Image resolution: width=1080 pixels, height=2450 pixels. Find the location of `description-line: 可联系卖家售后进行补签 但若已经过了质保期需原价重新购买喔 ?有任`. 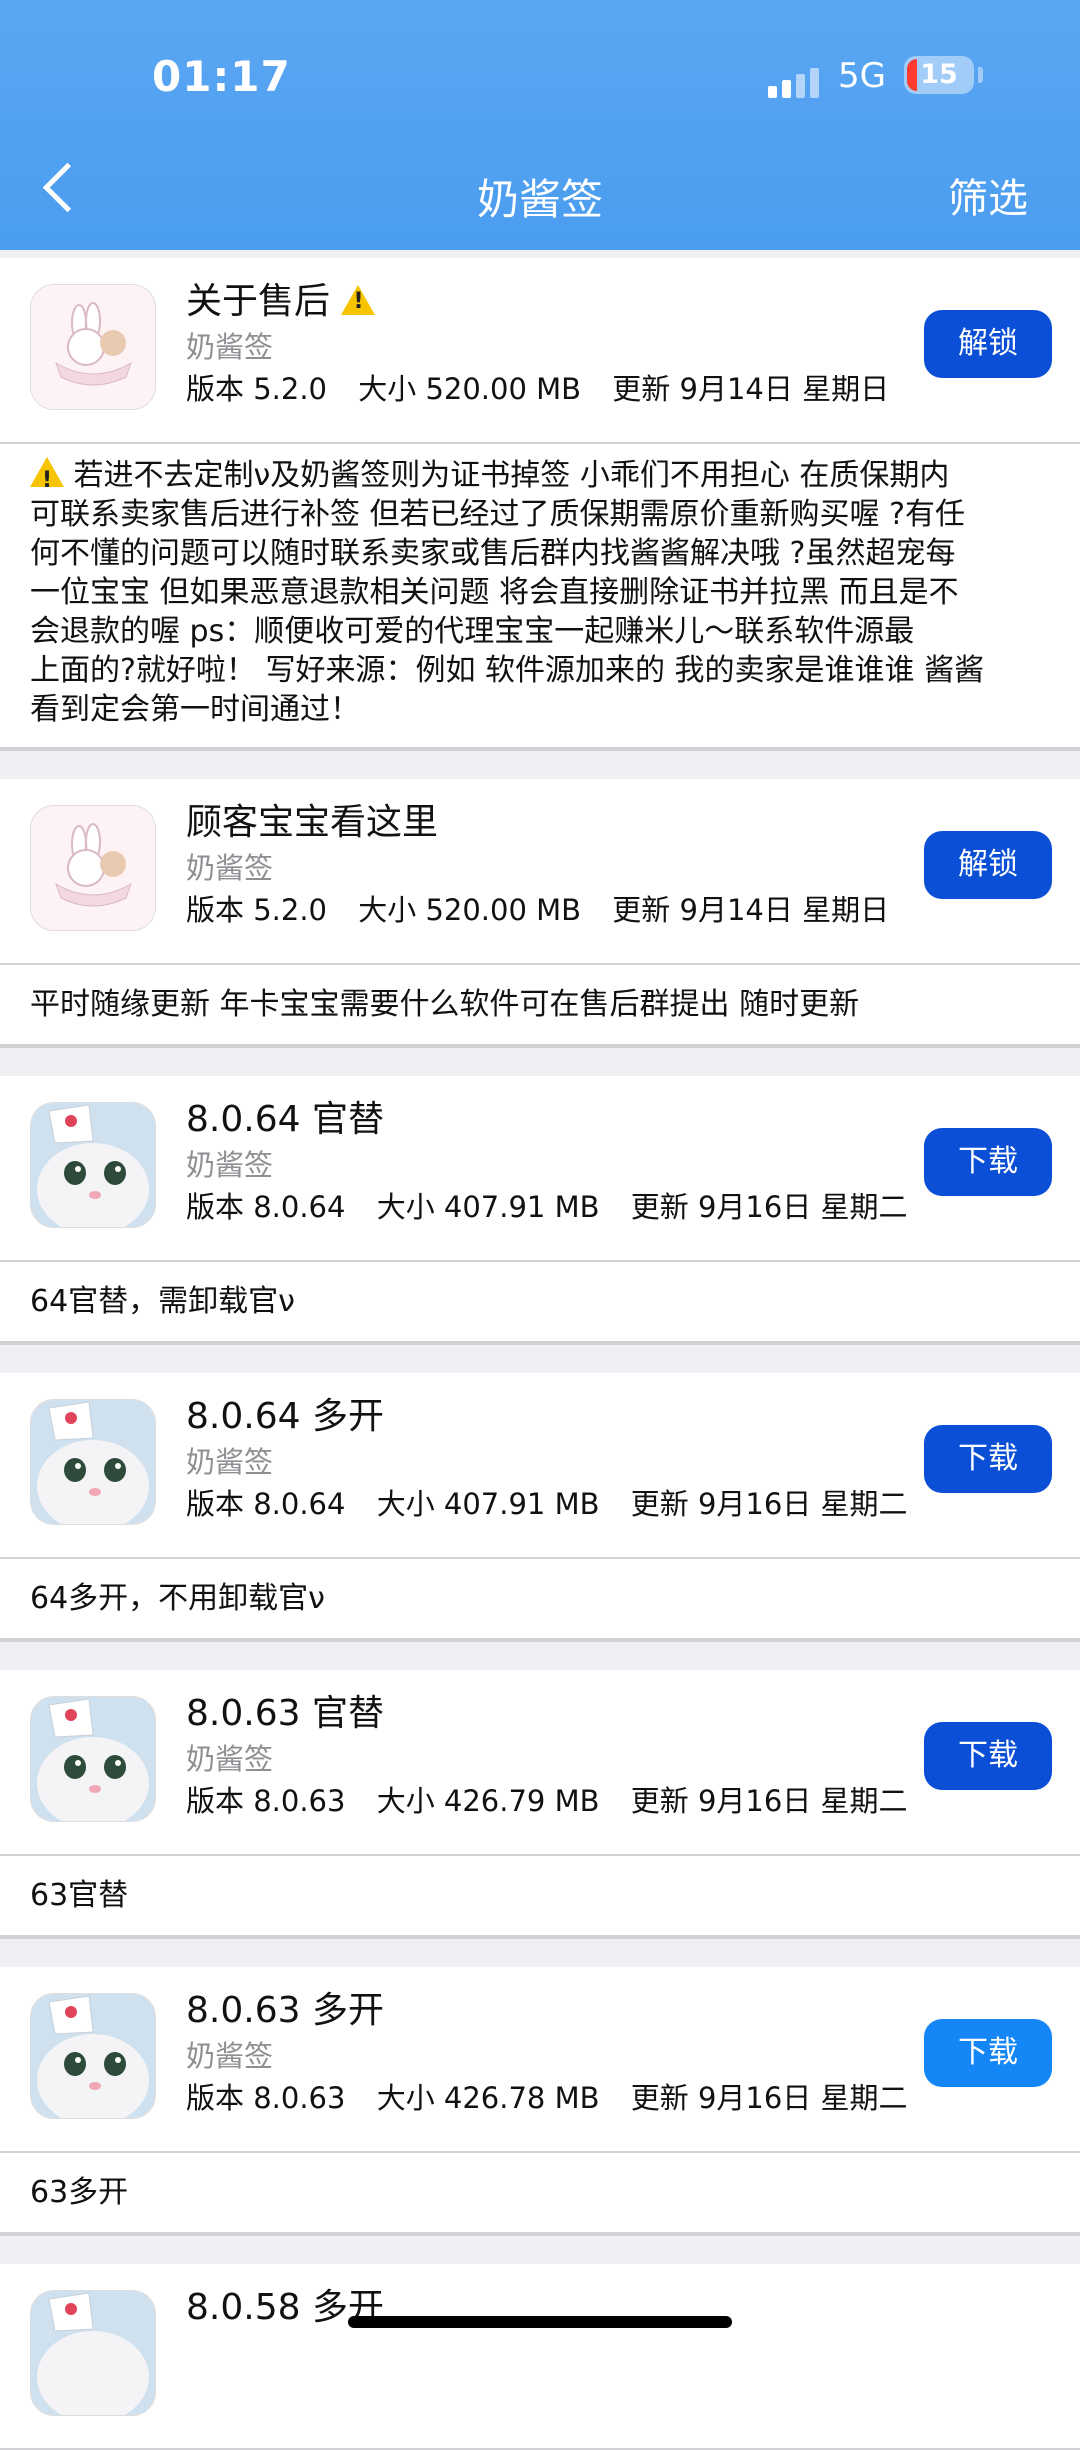

description-line: 可联系卖家售后进行补签 但若已经过了质保期需原价重新购买喔 ?有任 is located at coordinates (497, 514).